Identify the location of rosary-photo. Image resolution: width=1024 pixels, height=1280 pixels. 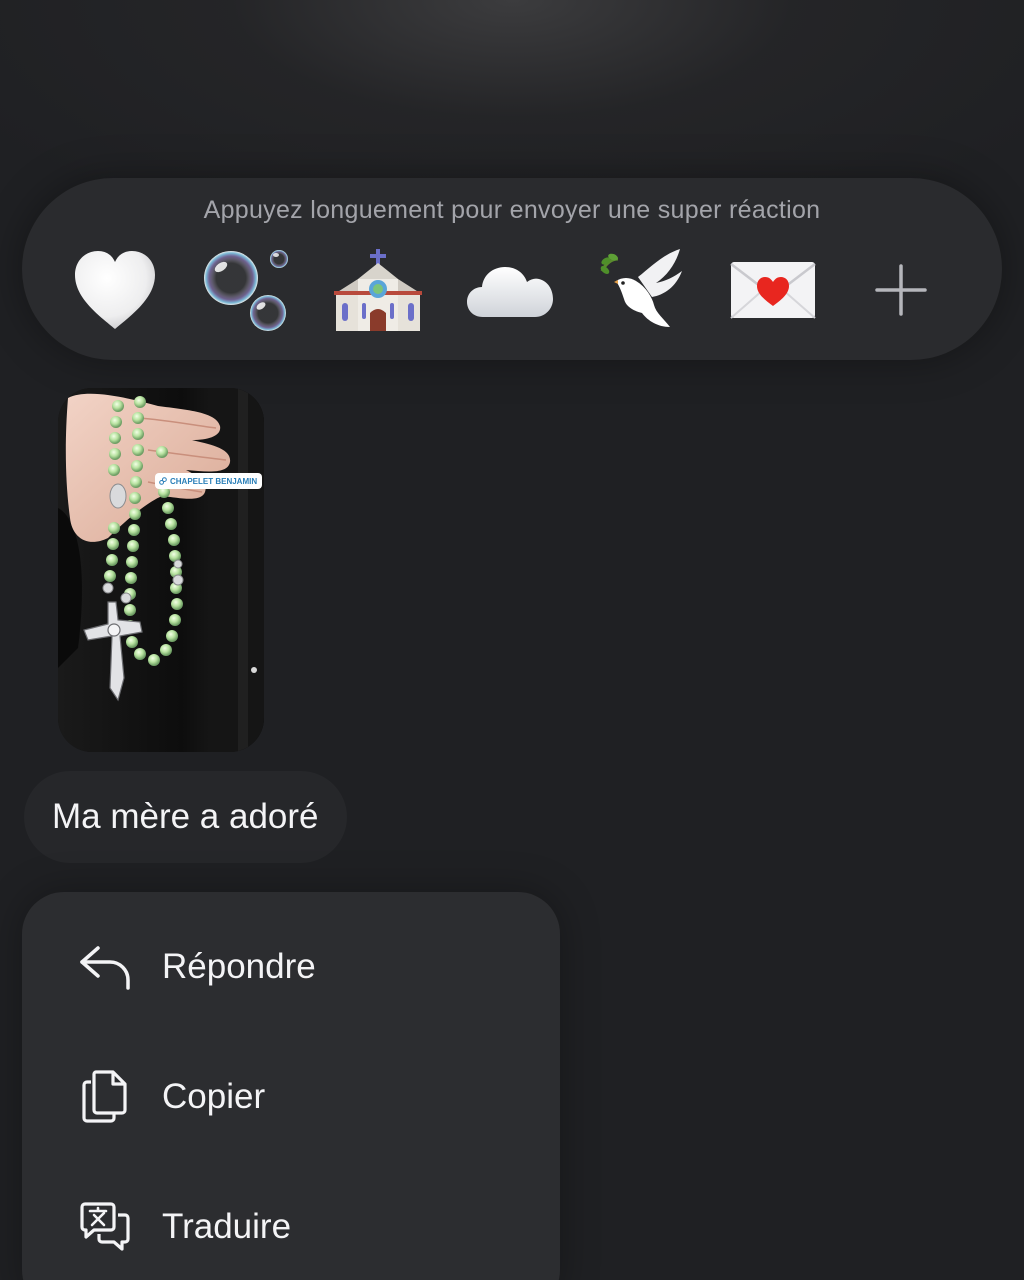
(161, 570).